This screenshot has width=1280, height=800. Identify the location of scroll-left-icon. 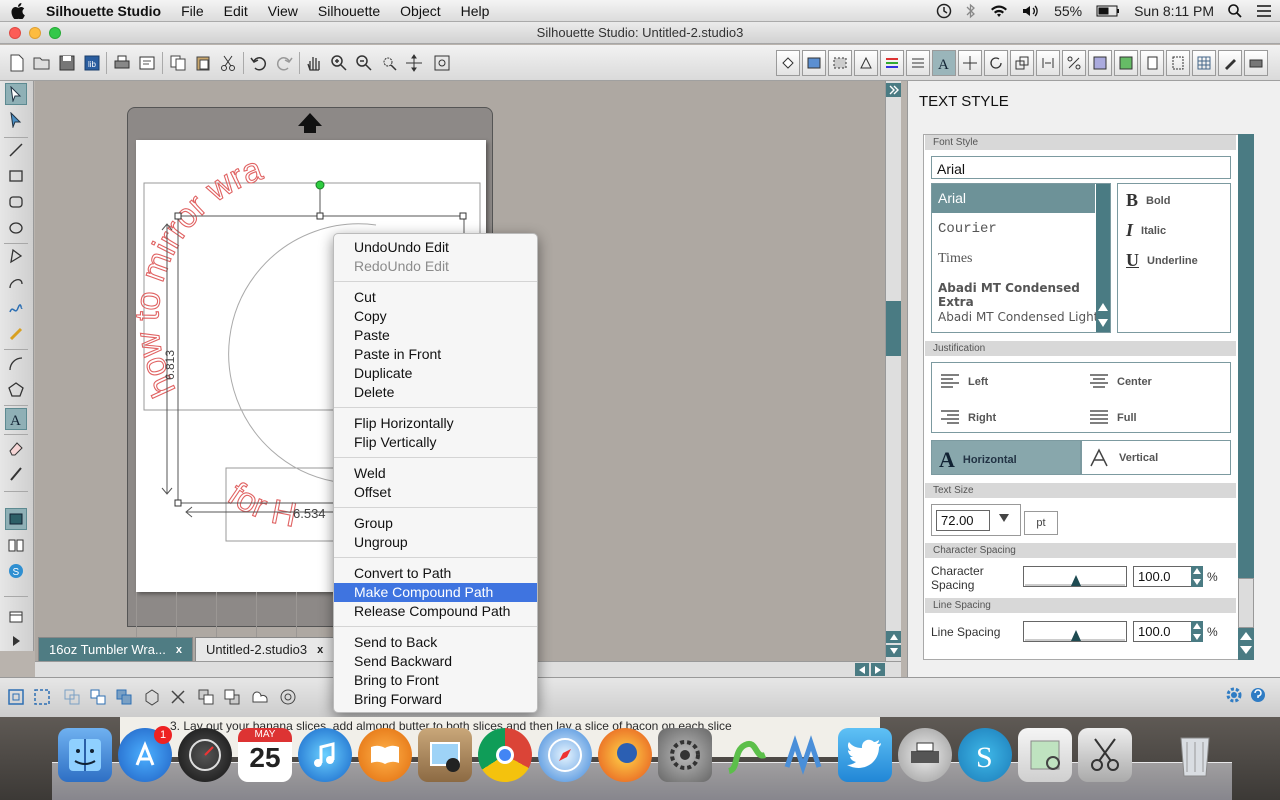
(862, 669).